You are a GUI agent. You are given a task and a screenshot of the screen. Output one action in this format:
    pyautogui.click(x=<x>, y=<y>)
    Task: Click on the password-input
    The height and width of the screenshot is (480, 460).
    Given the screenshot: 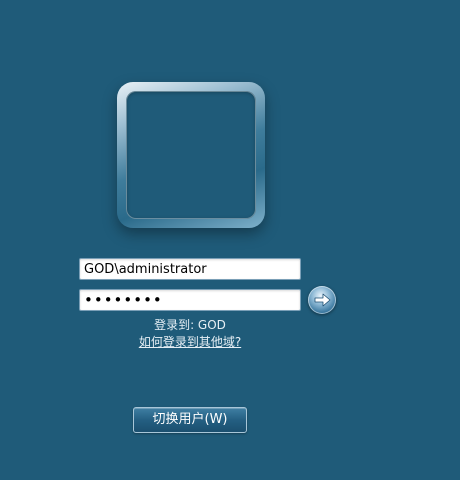 What is the action you would take?
    pyautogui.click(x=190, y=300)
    